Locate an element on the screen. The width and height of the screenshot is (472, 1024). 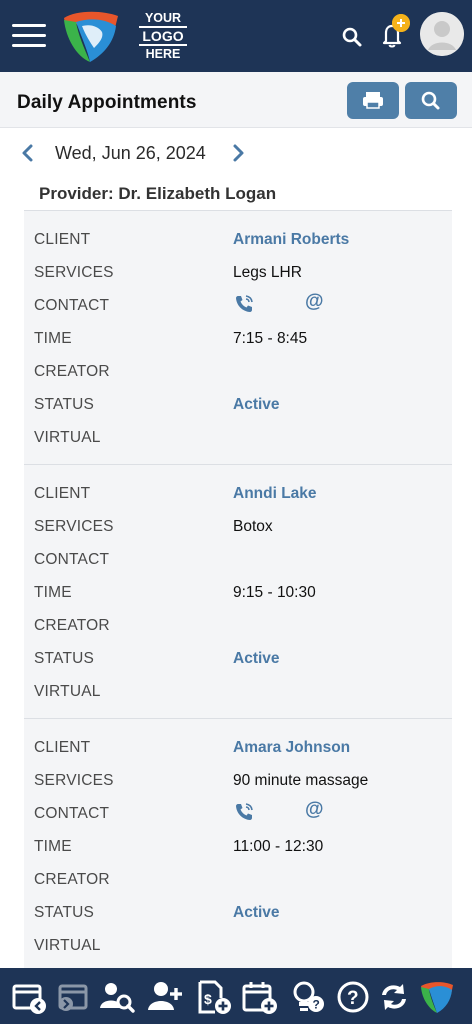
print-button is located at coordinates (373, 100).